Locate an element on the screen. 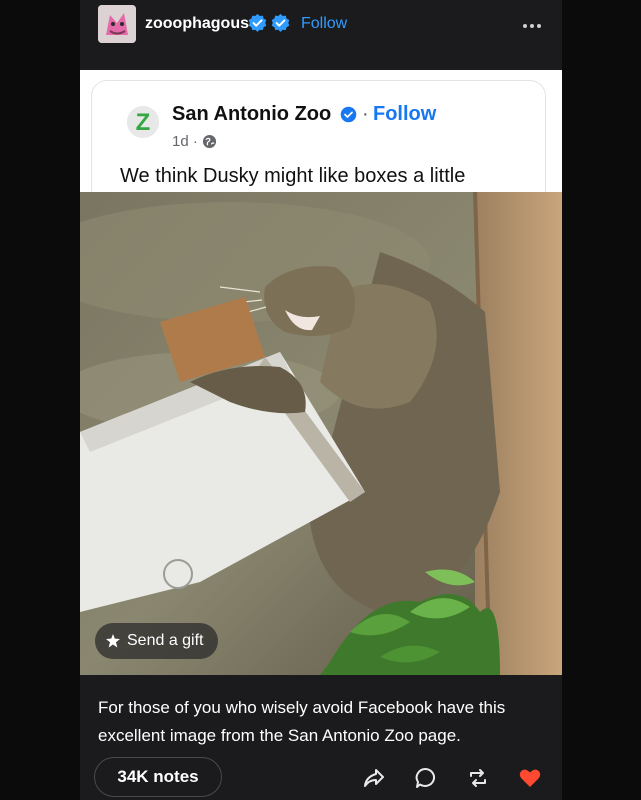 This screenshot has width=641, height=800. facebook-follow-button: Follow is located at coordinates (404, 114).